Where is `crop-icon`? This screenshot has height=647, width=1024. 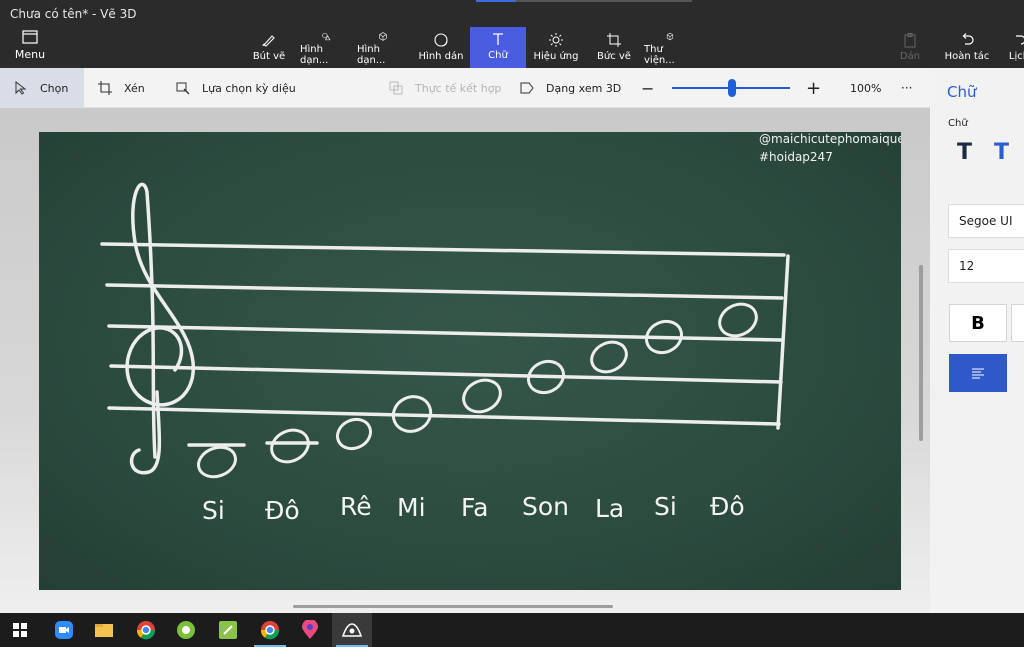 crop-icon is located at coordinates (105, 88).